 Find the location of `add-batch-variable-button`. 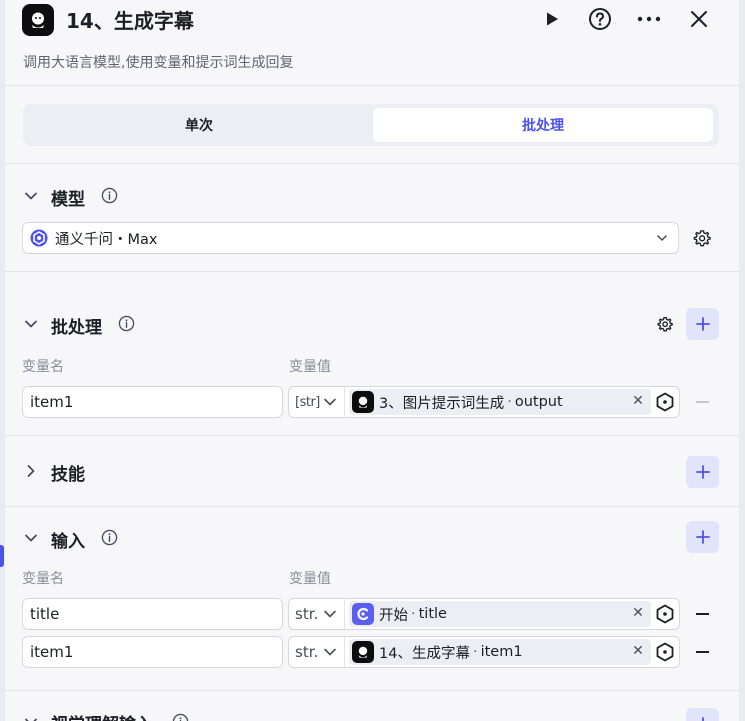

add-batch-variable-button is located at coordinates (702, 324).